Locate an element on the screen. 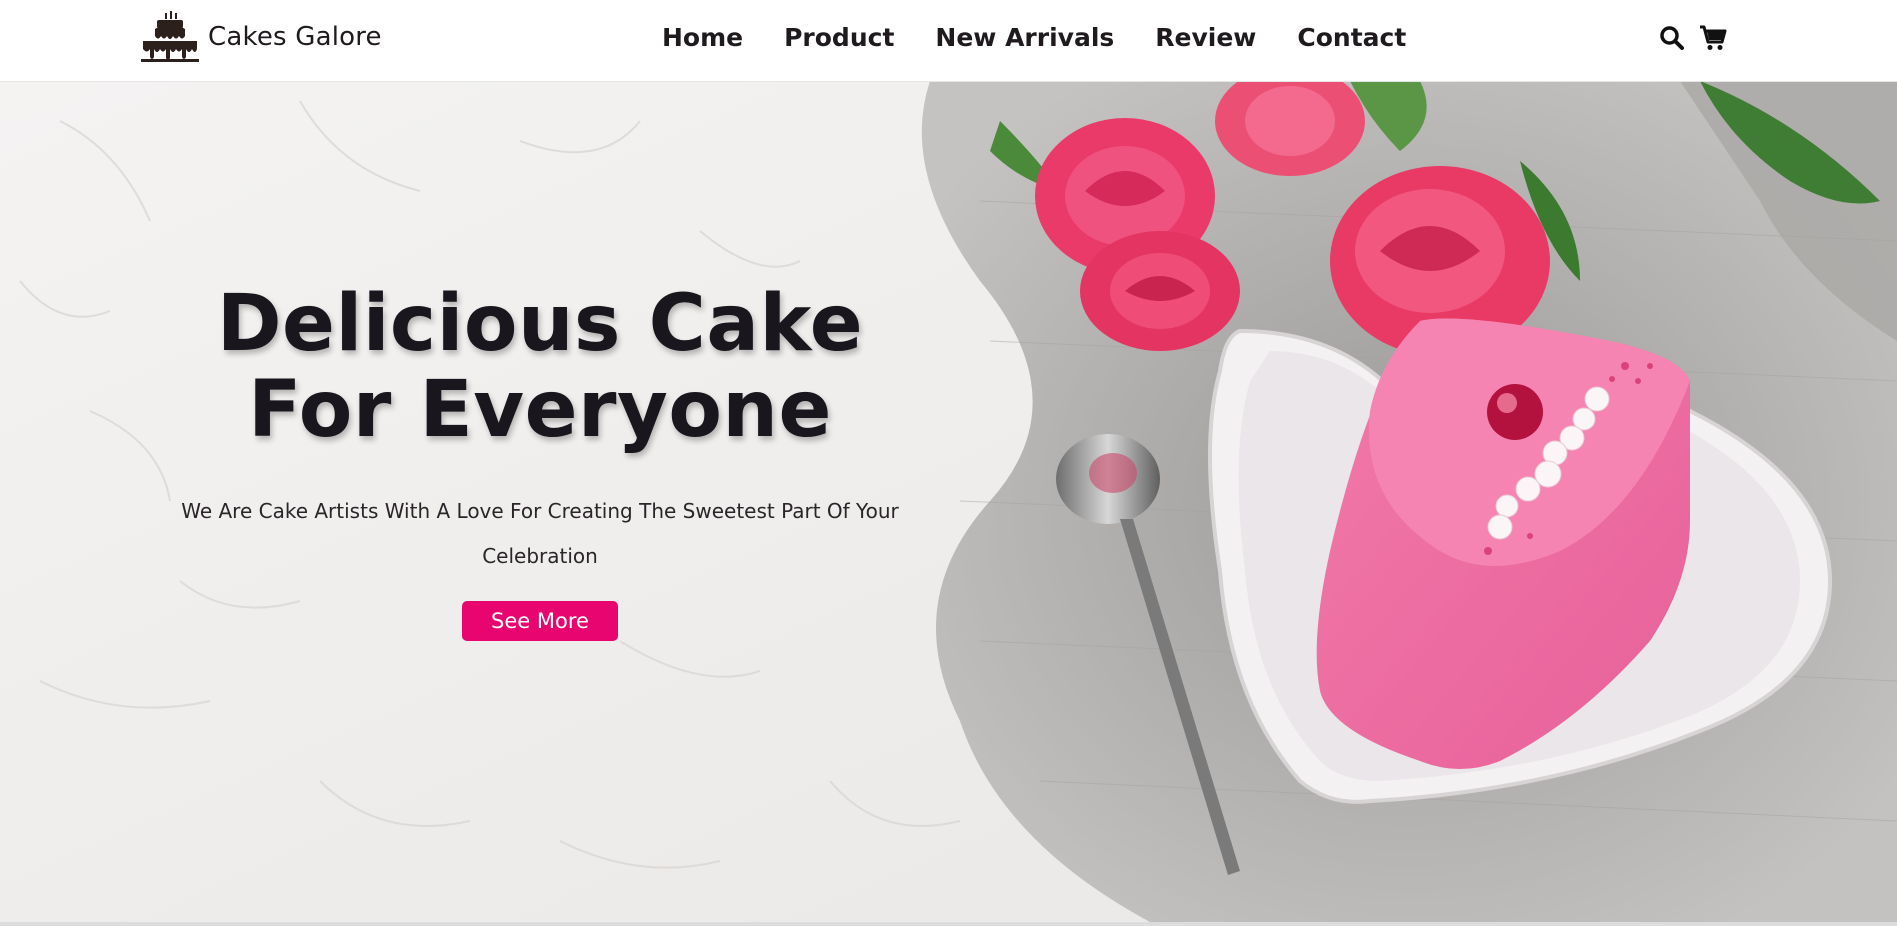 This screenshot has height=926, width=1897. main-nav: Home Product New Arrivals Review Contact is located at coordinates (1034, 38).